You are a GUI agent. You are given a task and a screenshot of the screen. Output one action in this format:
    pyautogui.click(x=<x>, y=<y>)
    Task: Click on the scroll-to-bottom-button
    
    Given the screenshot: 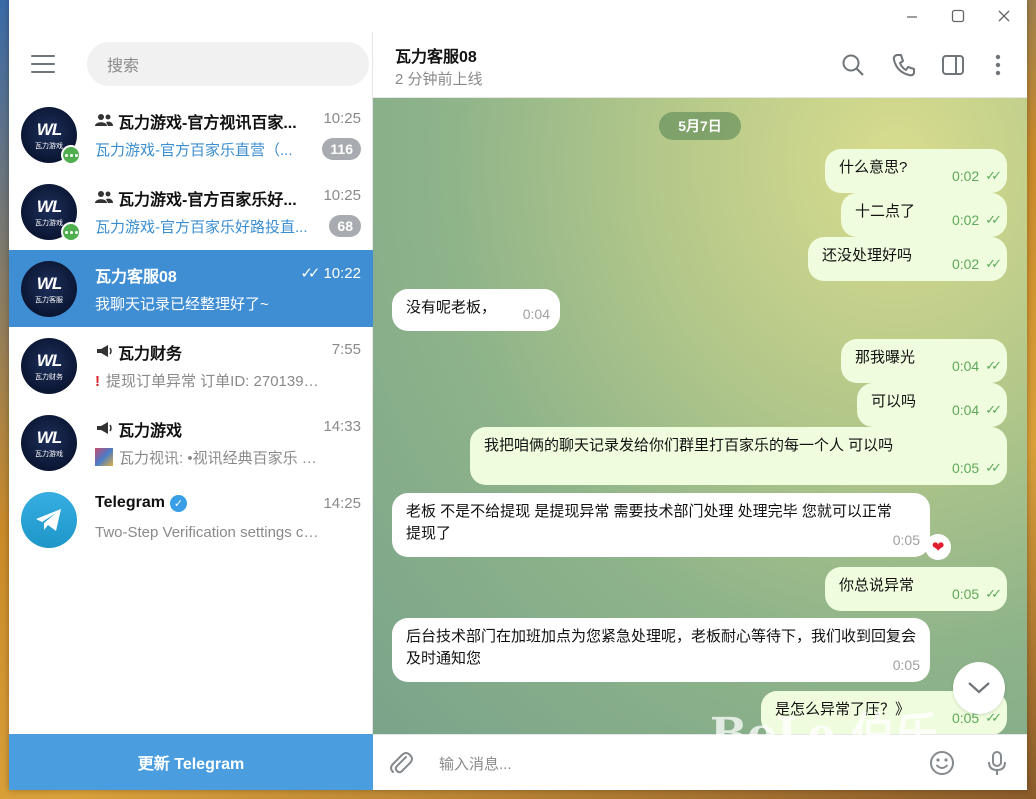 What is the action you would take?
    pyautogui.click(x=979, y=688)
    